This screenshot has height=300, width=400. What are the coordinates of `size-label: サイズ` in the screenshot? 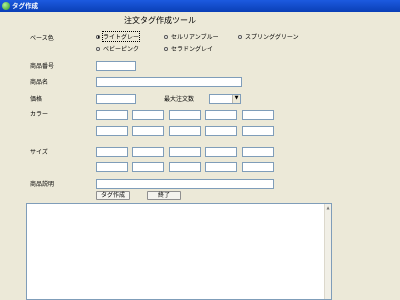 It's located at (39, 152).